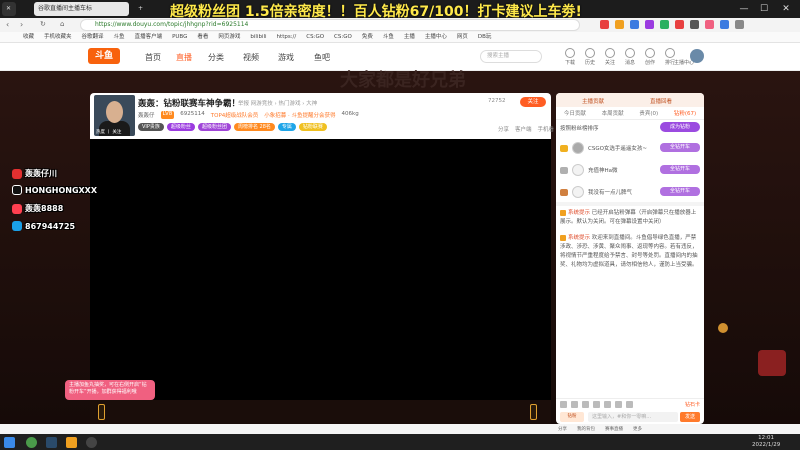 Image resolution: width=800 pixels, height=450 pixels. Describe the element at coordinates (680, 127) in the screenshot. I see `become-fan-button: 成为钻粉` at that location.